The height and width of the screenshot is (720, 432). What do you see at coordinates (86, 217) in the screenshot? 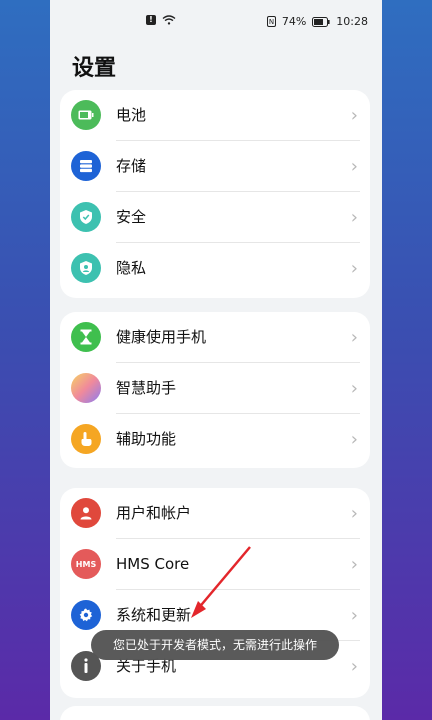
I see `shield-check-icon` at bounding box center [86, 217].